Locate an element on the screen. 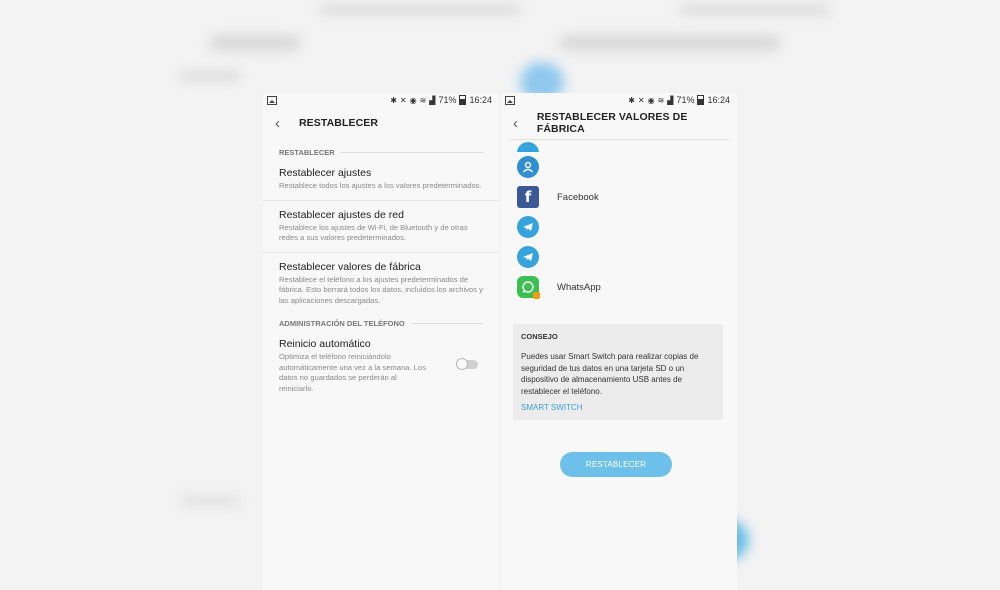 The width and height of the screenshot is (1000, 590). reset-settings-title: Restablecer ajustes is located at coordinates (325, 173).